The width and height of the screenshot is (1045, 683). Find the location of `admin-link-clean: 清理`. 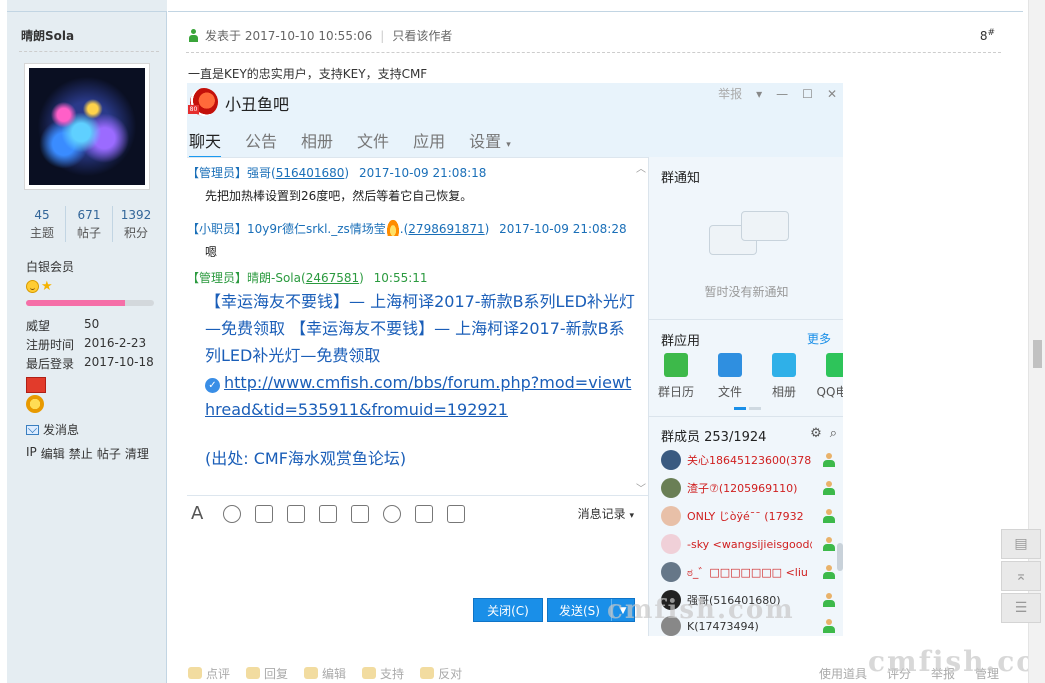

admin-link-clean: 清理 is located at coordinates (137, 453).